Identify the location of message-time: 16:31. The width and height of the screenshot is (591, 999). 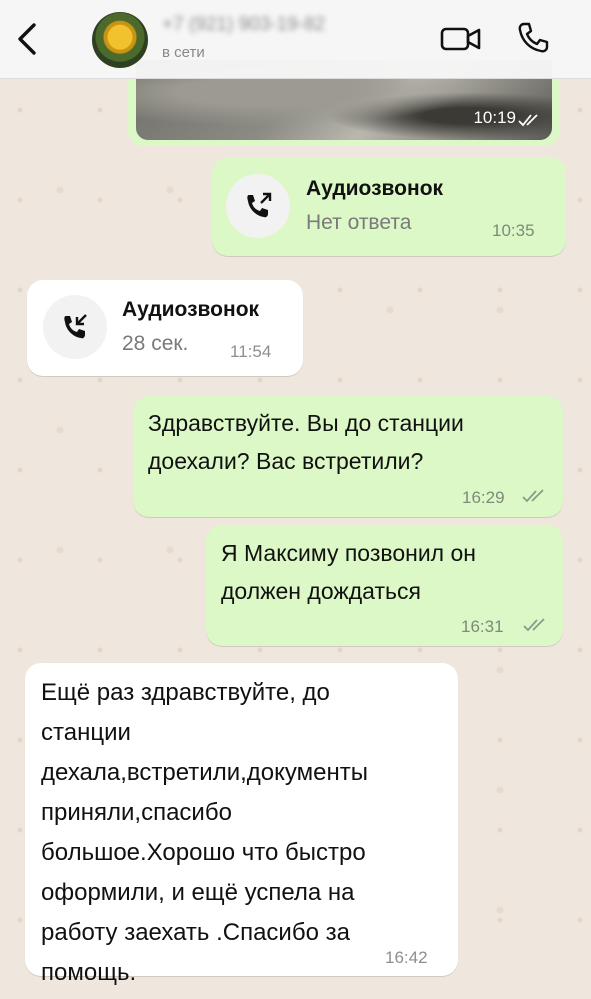
(482, 626).